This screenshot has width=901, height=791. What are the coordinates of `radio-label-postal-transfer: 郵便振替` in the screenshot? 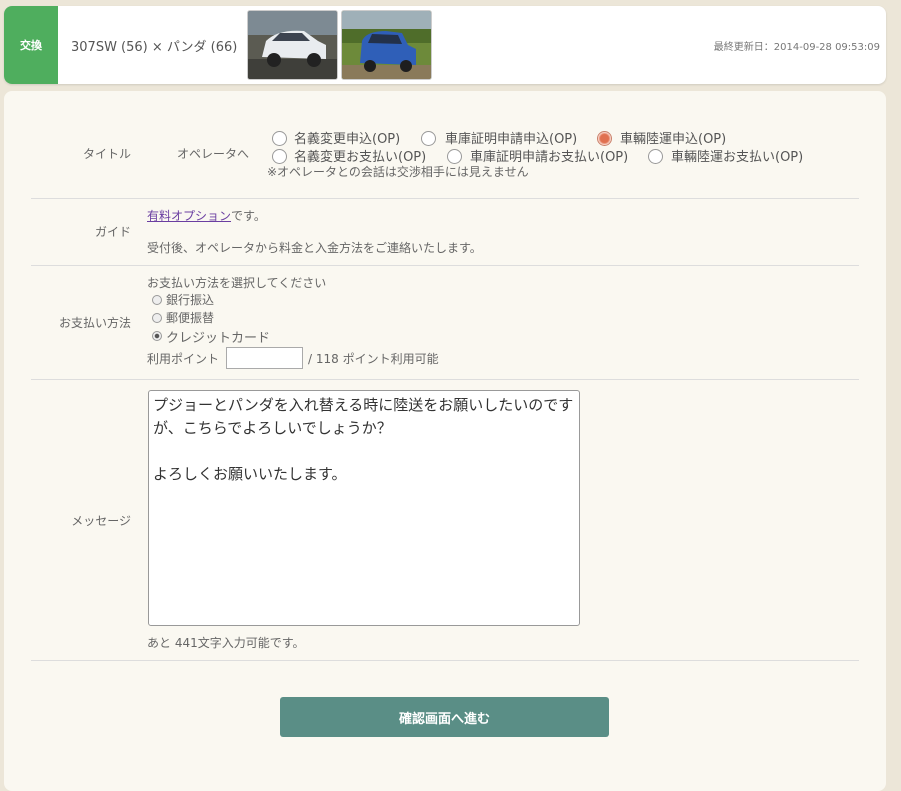 It's located at (190, 318).